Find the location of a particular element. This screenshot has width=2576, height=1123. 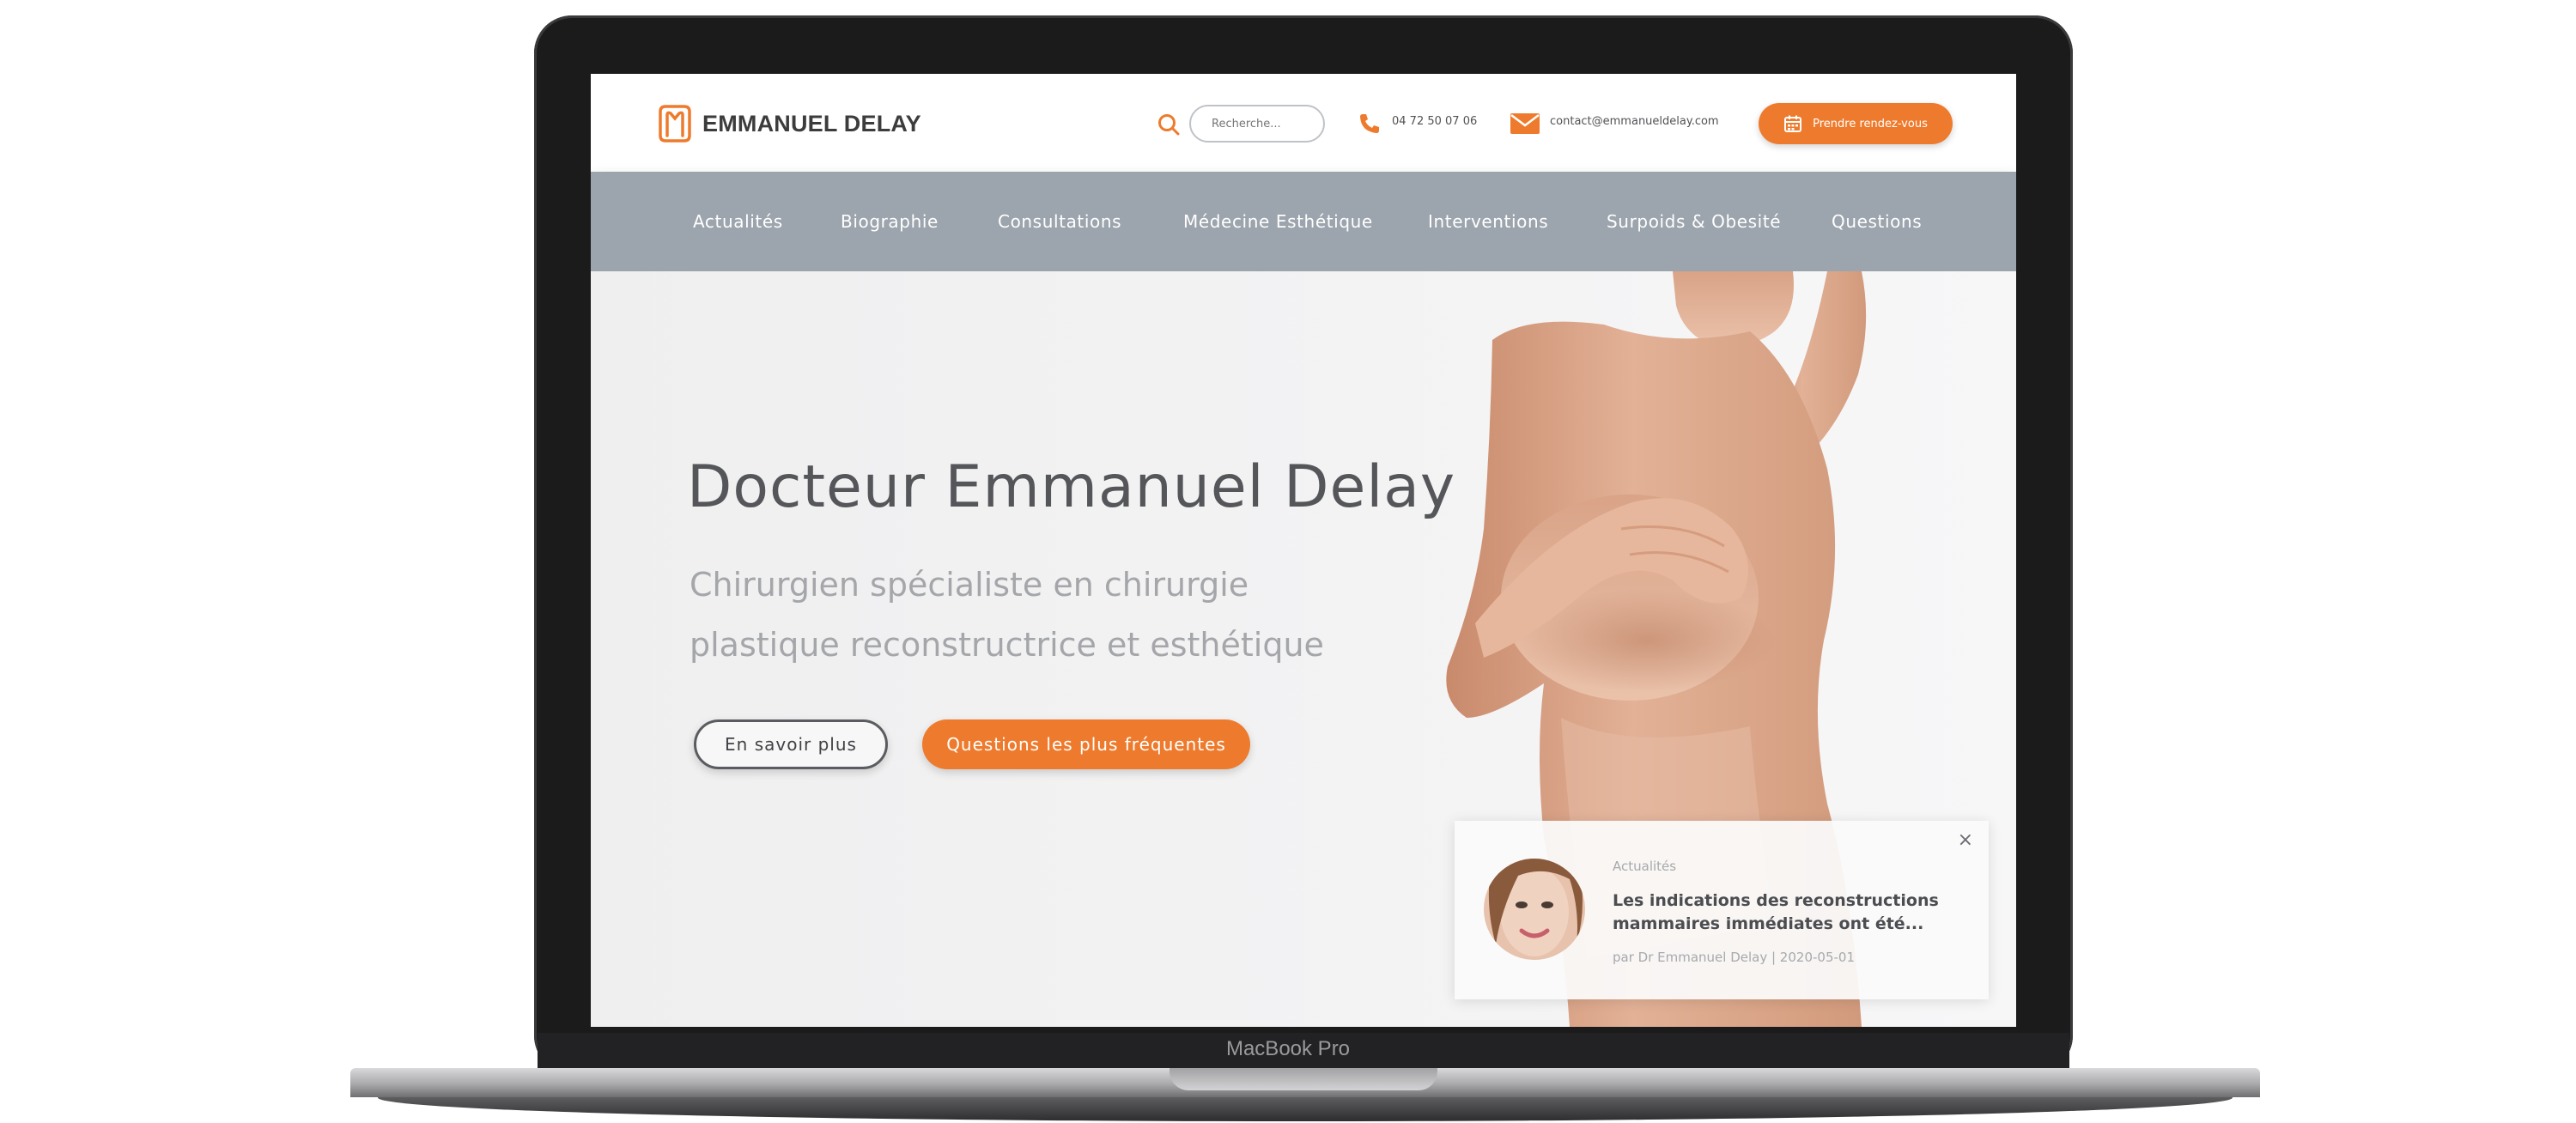

mail-icon is located at coordinates (1525, 124).